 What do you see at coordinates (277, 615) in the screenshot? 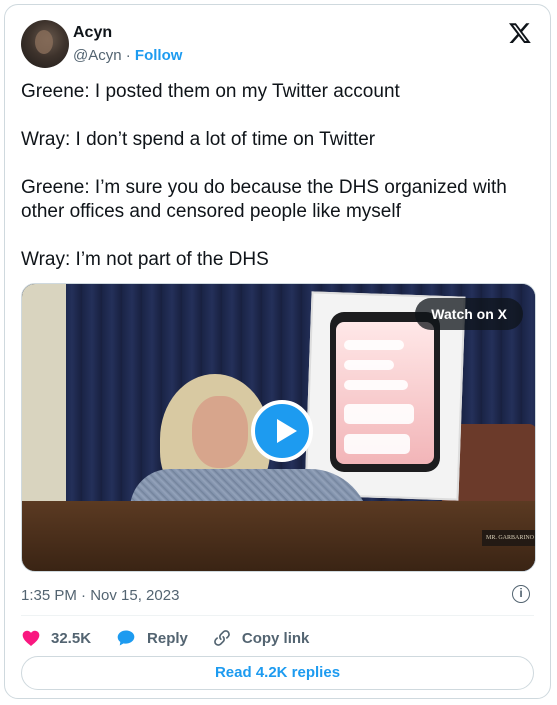
I see `divider` at bounding box center [277, 615].